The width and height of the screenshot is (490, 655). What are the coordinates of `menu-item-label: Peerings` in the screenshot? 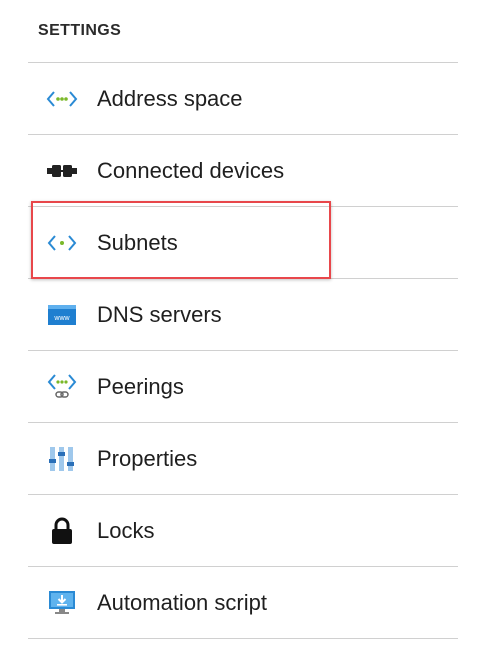 It's located at (140, 386).